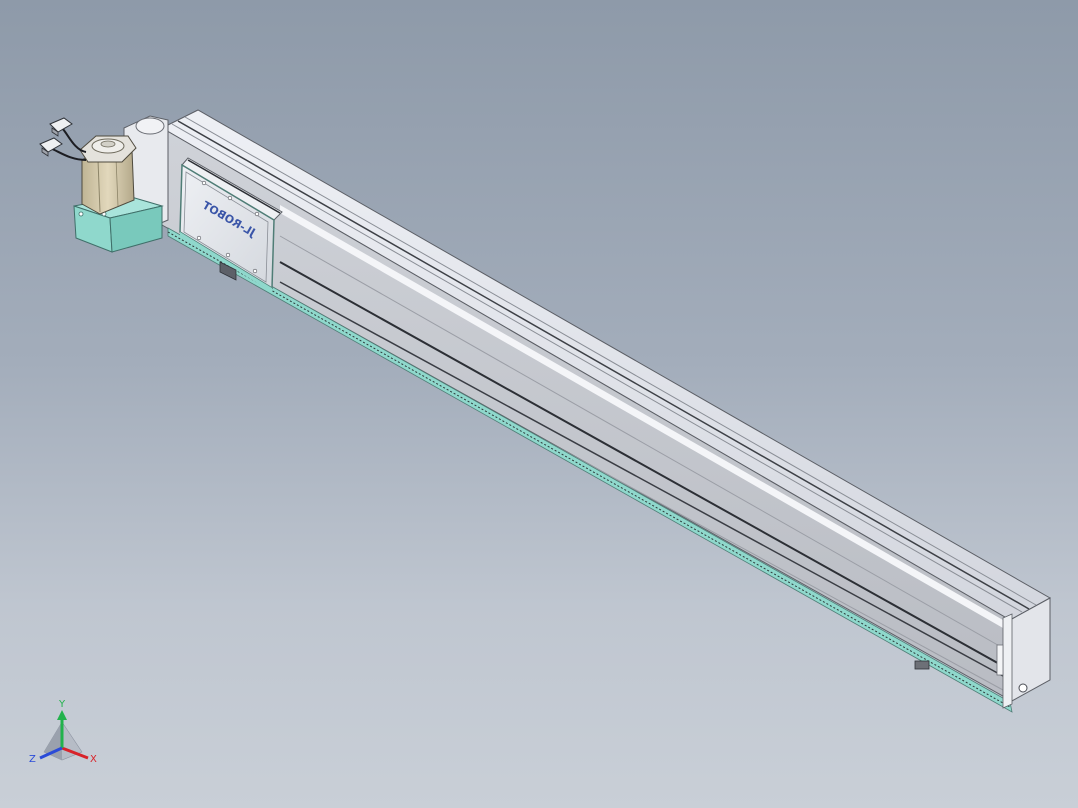  I want to click on coordinate-triad: Y X Z, so click(63, 732).